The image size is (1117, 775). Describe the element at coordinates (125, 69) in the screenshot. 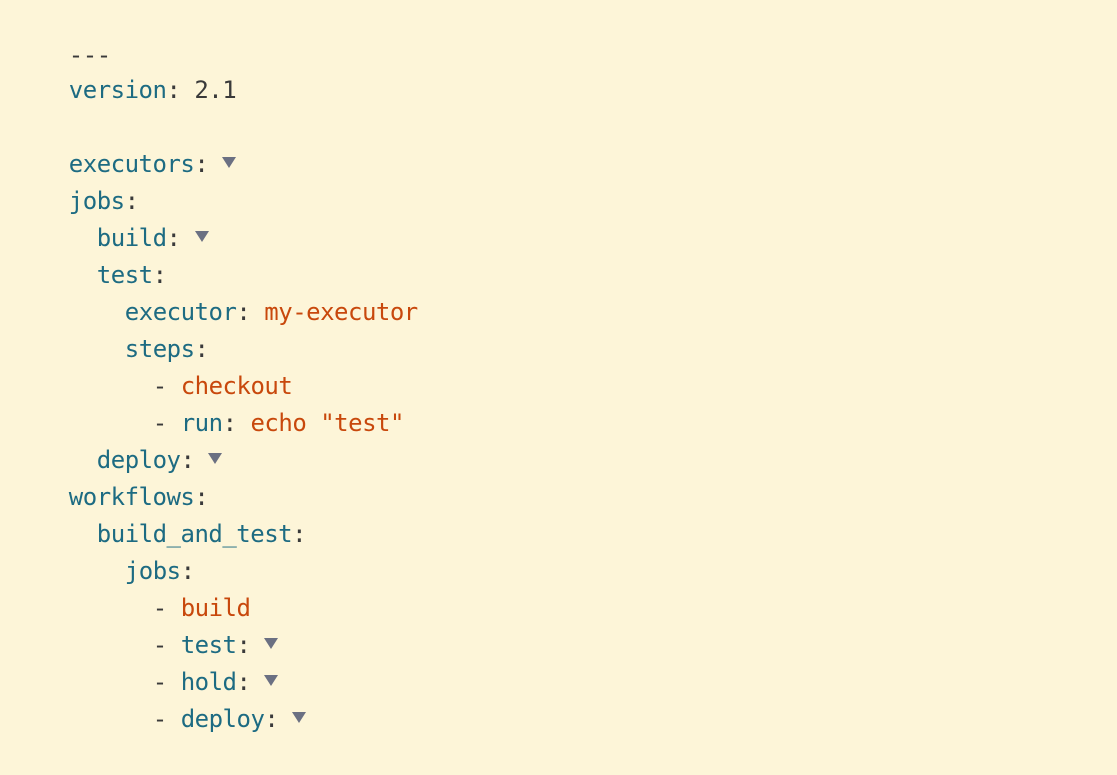

I see `line-version: version: 2.1` at that location.